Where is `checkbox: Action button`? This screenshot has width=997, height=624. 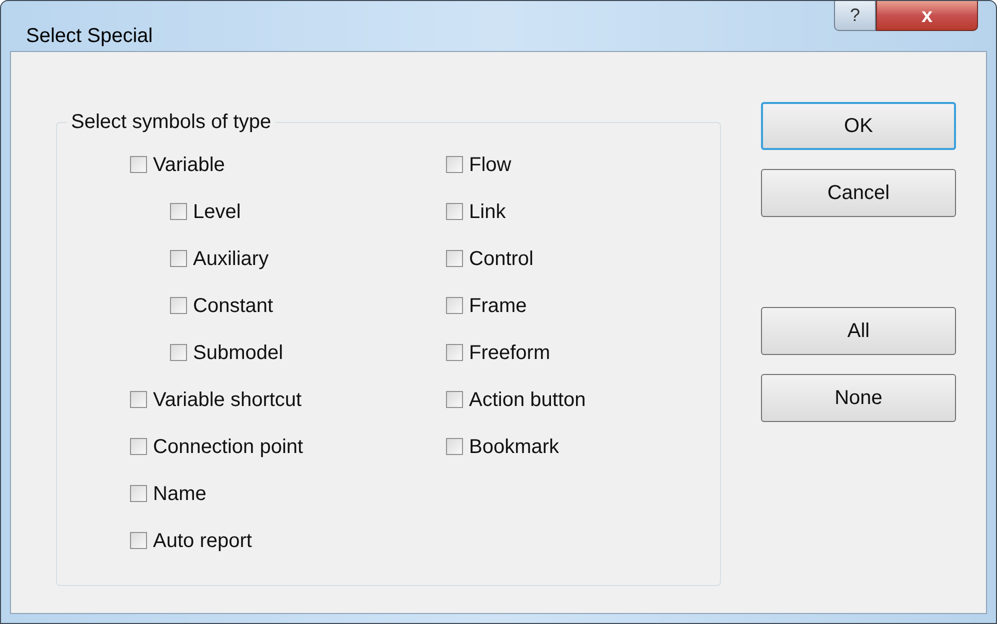
checkbox: Action button is located at coordinates (516, 399).